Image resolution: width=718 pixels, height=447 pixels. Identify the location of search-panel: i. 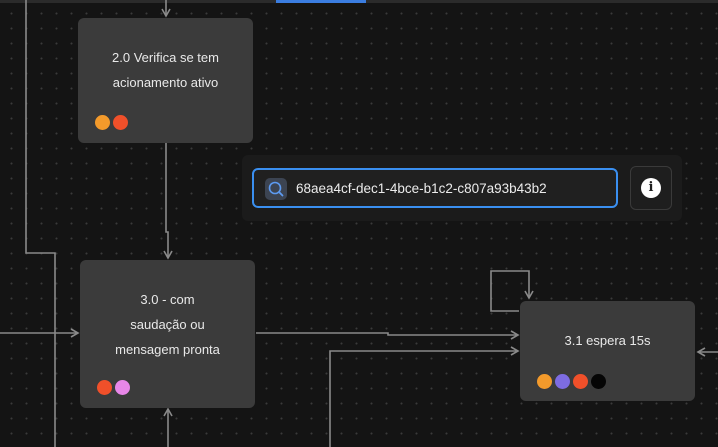
(462, 188).